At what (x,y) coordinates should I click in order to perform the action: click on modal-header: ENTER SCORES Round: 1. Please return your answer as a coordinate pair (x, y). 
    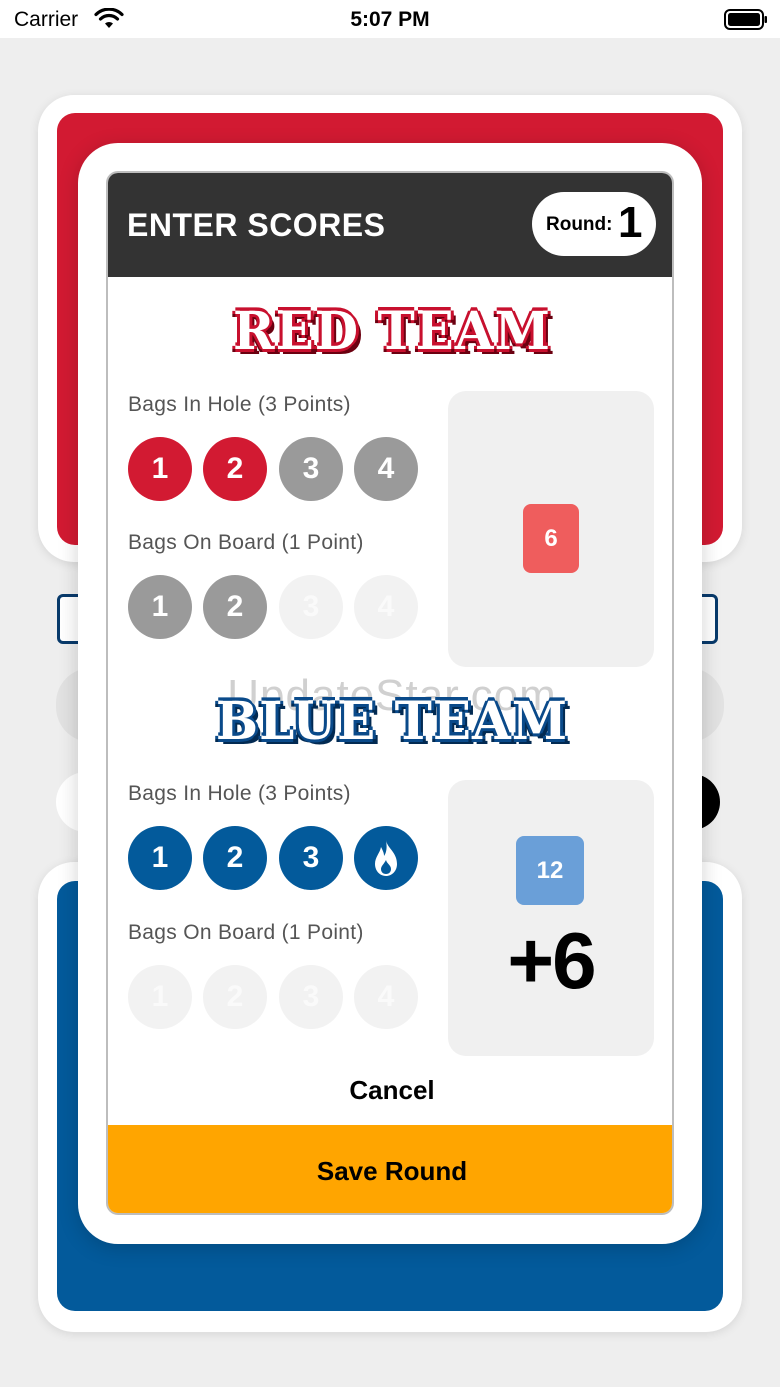
    Looking at the image, I should click on (390, 225).